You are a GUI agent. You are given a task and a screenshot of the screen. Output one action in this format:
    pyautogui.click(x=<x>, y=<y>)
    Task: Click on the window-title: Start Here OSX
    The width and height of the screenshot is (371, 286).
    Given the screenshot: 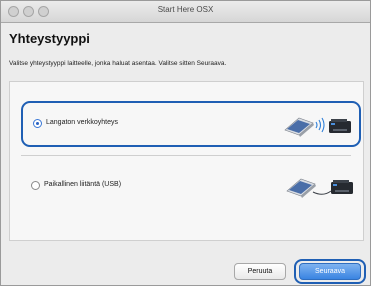 What is the action you would take?
    pyautogui.click(x=185, y=9)
    